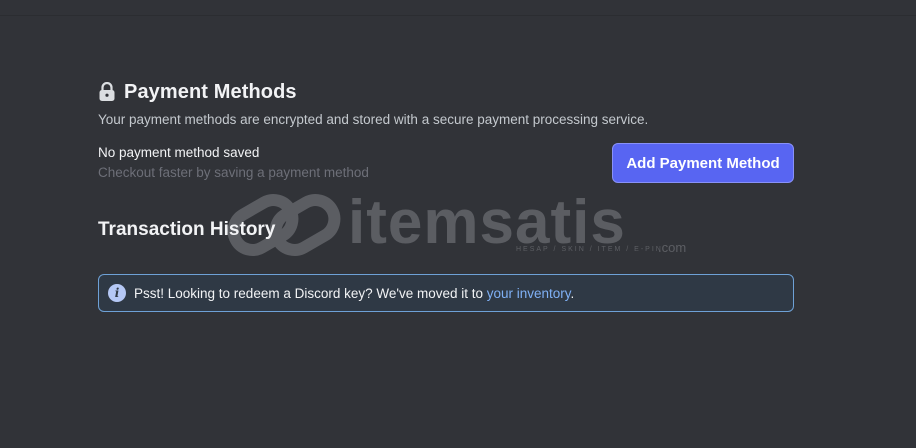 This screenshot has width=916, height=448. Describe the element at coordinates (107, 91) in the screenshot. I see `lock-icon` at that location.